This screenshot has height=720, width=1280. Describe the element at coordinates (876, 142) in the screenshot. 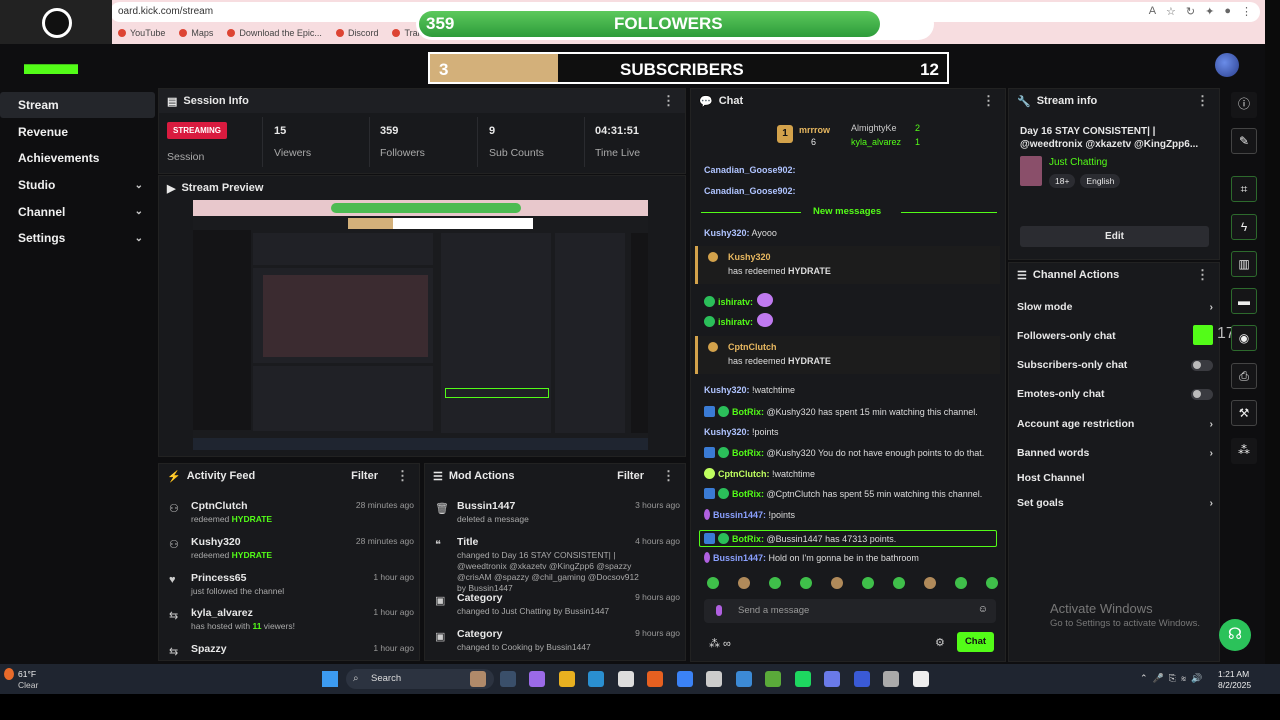

I see `leader-name: kyla_alvarez` at that location.